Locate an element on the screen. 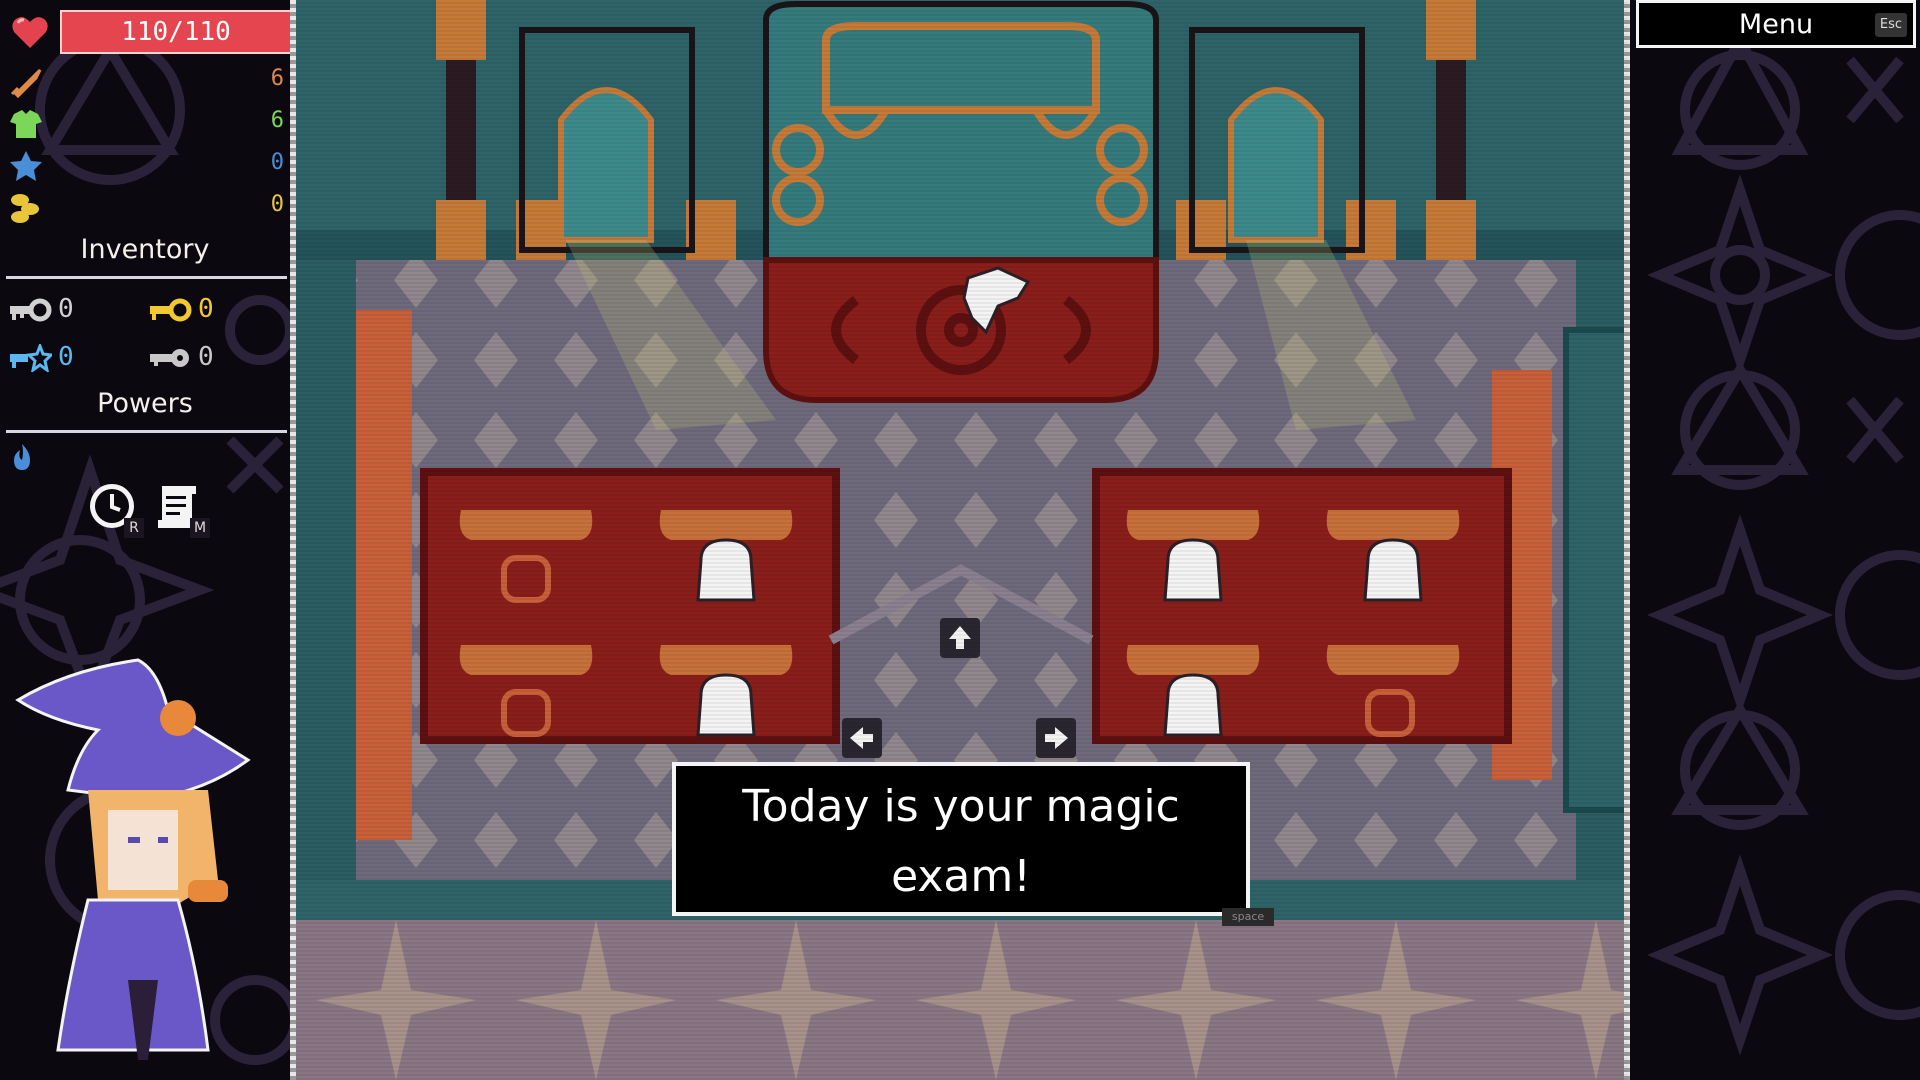 This screenshot has height=1080, width=1920. dialog-line-1: Today is your magic is located at coordinates (961, 806).